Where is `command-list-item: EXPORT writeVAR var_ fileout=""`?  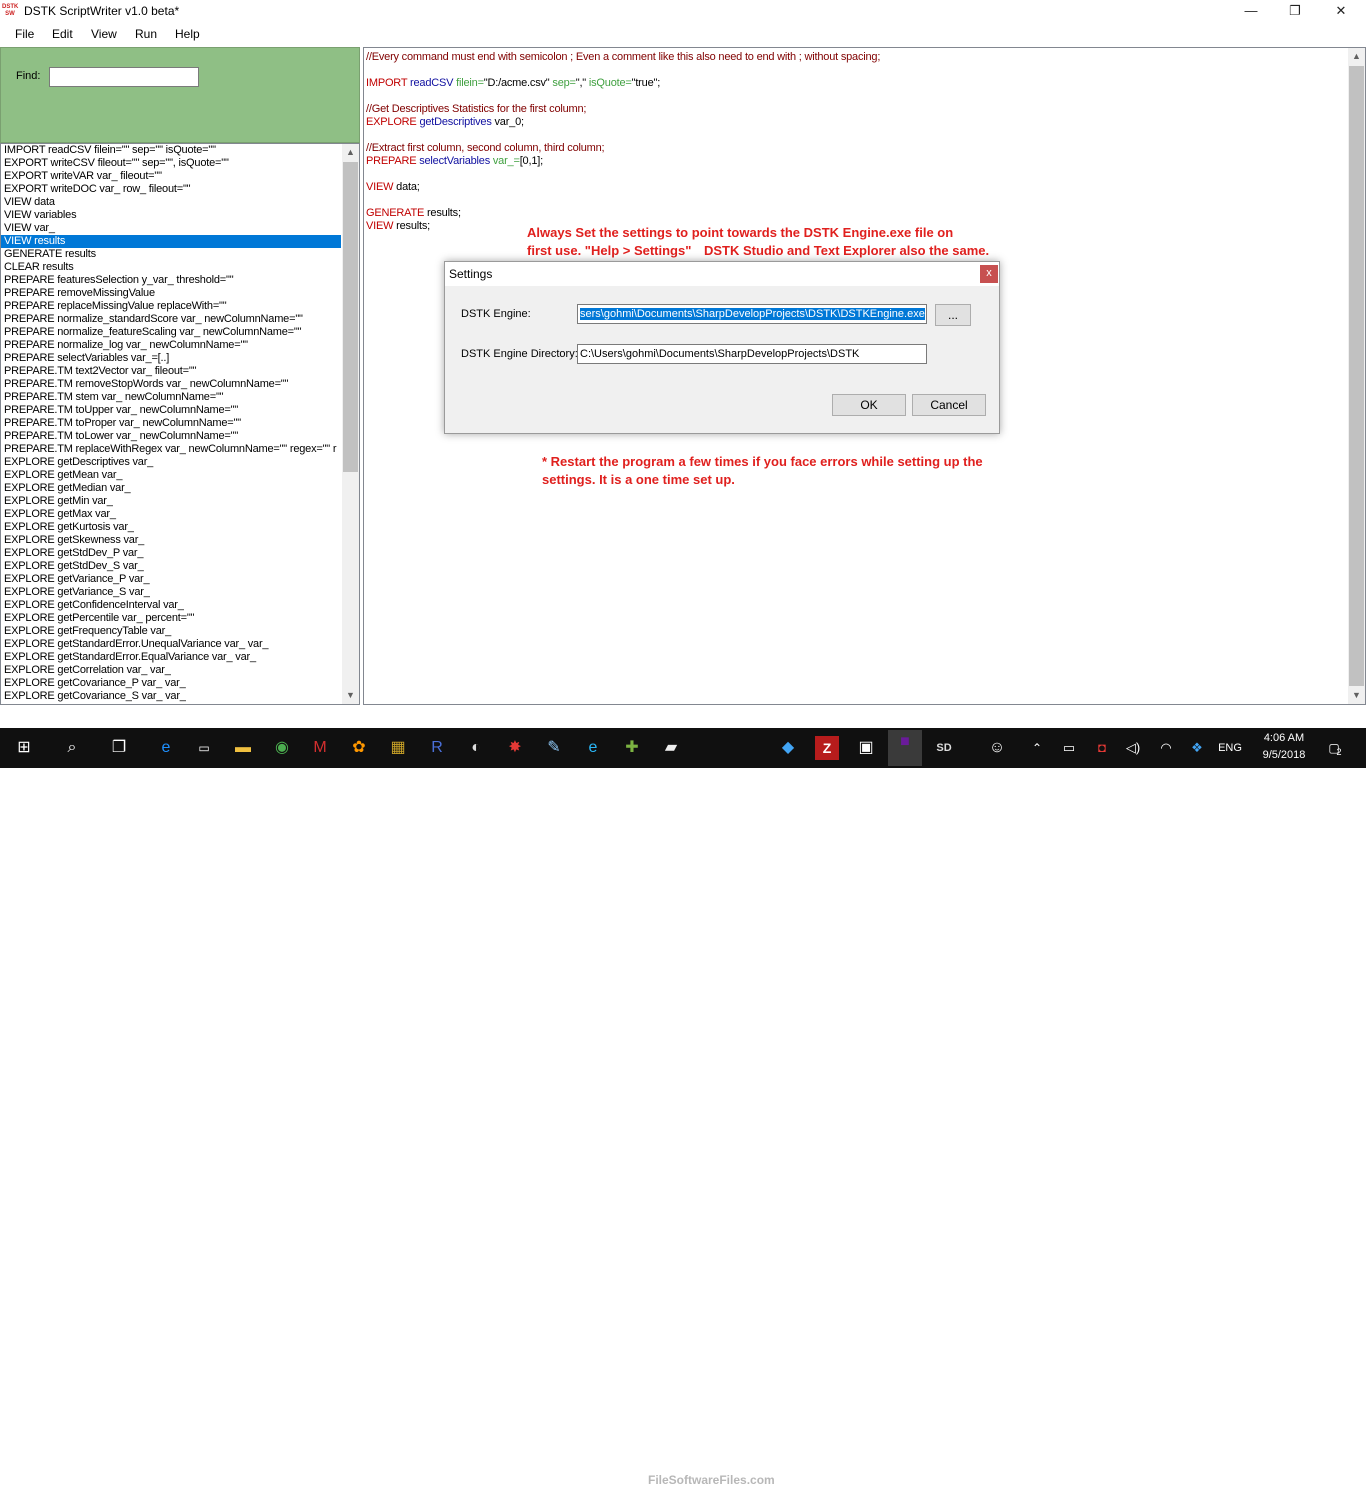
command-list-item: EXPORT writeVAR var_ fileout="" is located at coordinates (171, 176).